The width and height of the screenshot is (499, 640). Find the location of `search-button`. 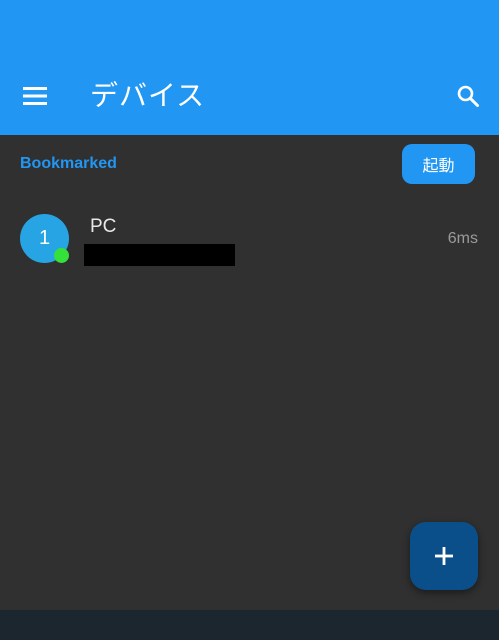

search-button is located at coordinates (468, 96).